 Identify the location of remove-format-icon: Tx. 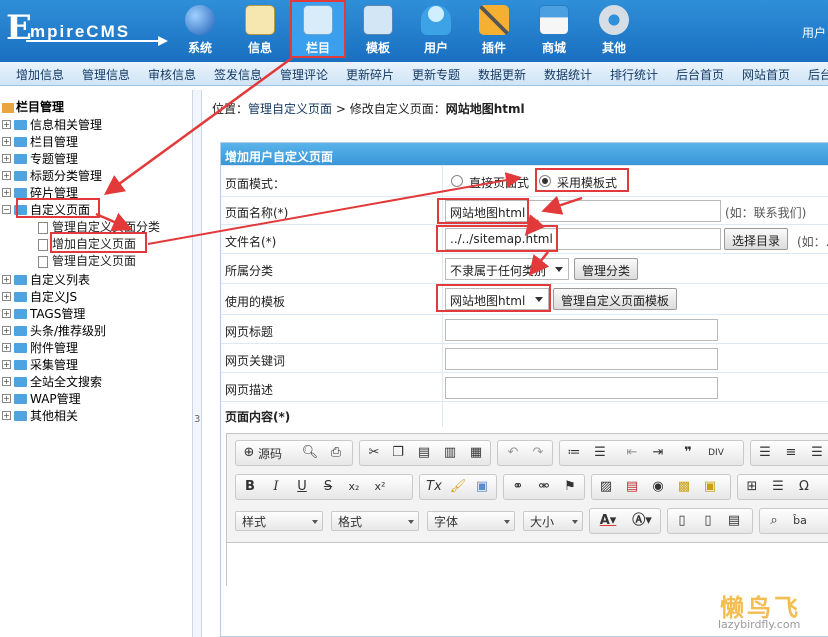
(434, 487).